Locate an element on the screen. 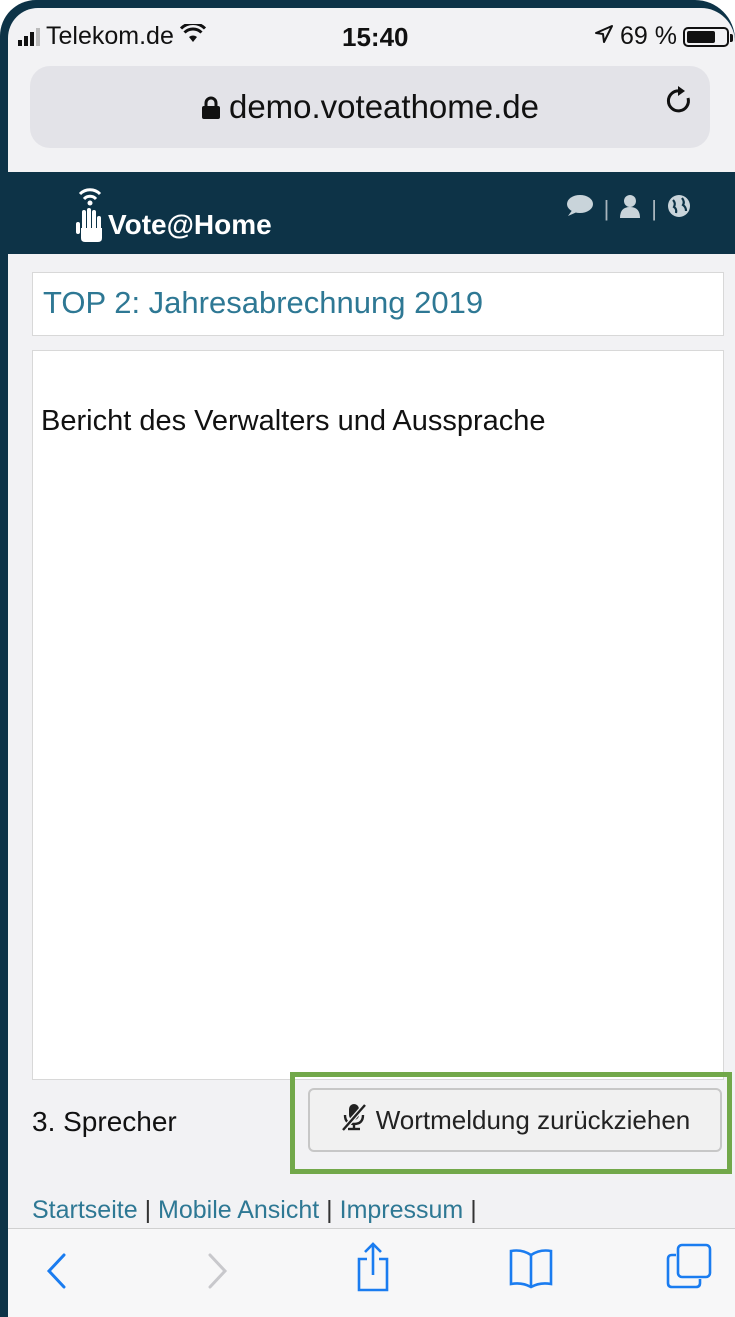 The height and width of the screenshot is (1317, 735). microphone-off-icon is located at coordinates (354, 1120).